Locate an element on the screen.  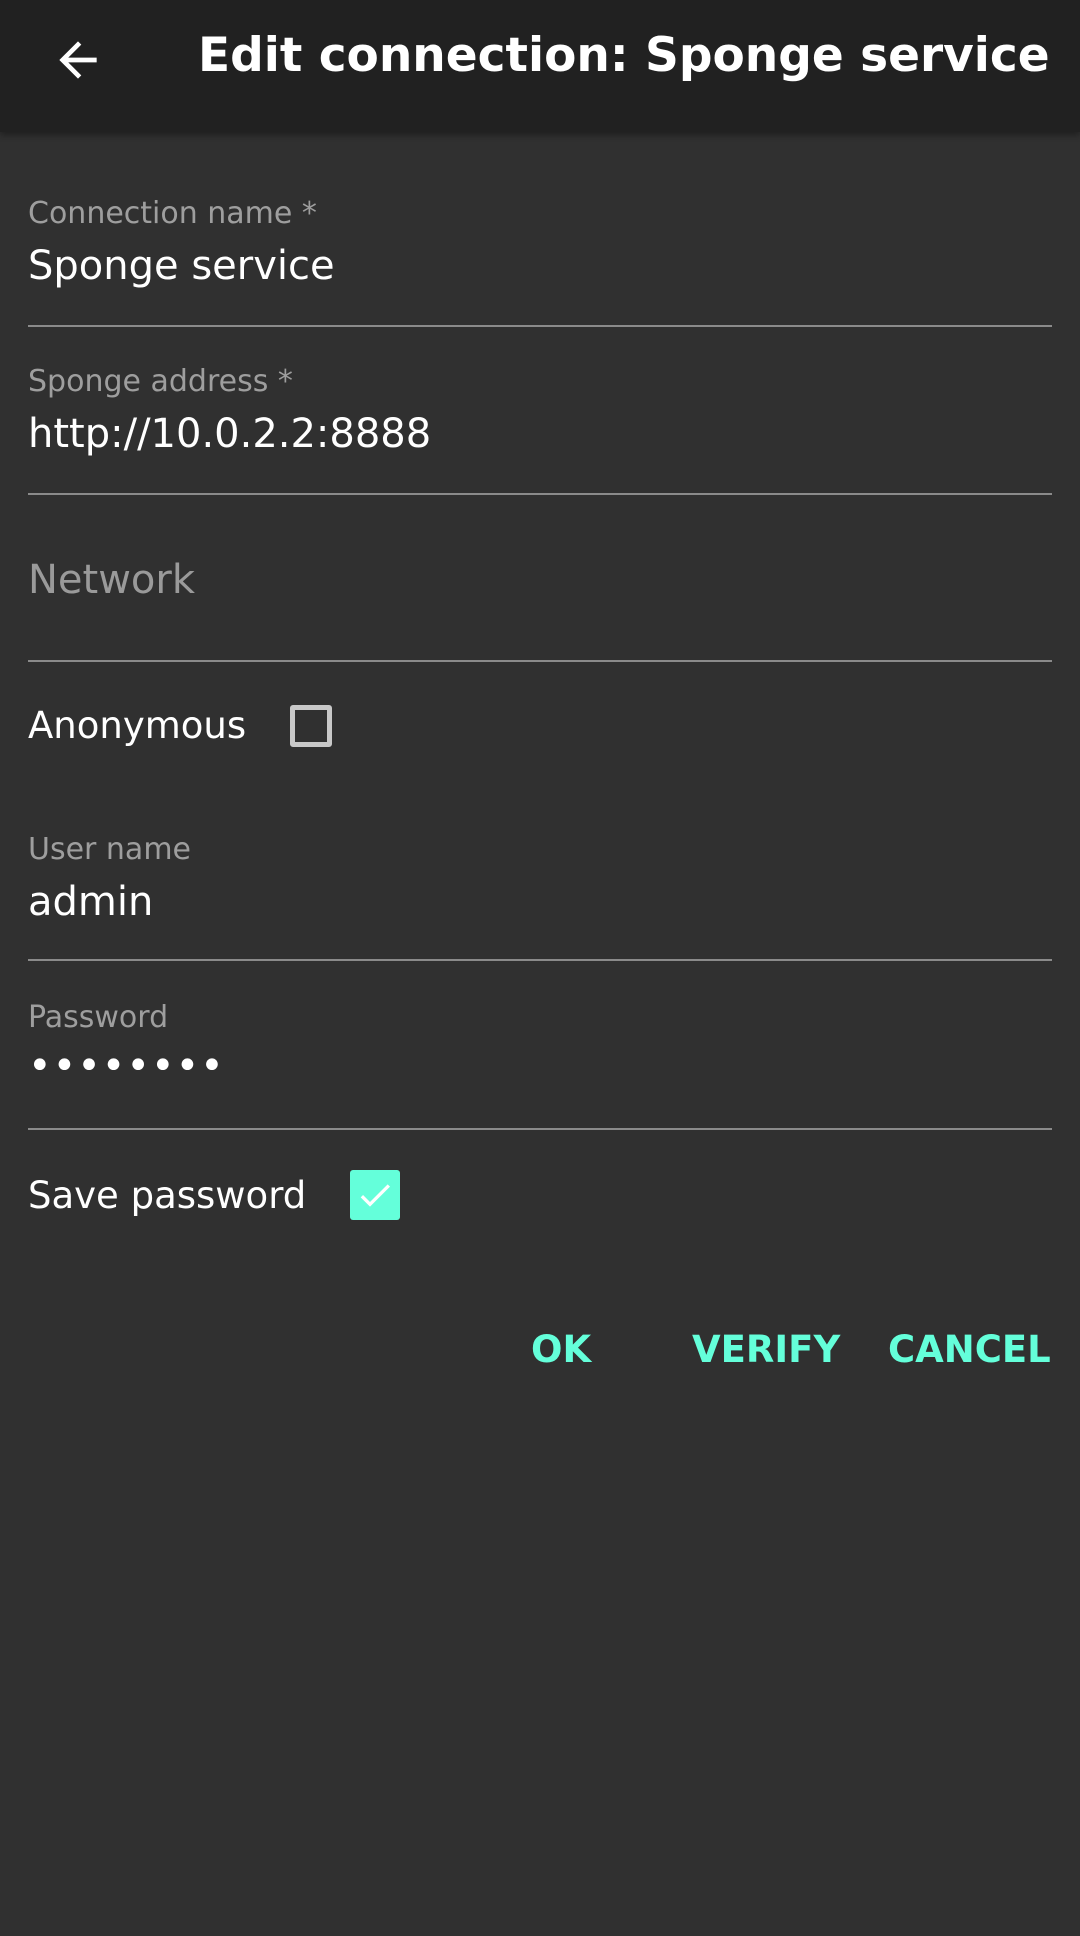
verify-button: VERIFY is located at coordinates (766, 1350).